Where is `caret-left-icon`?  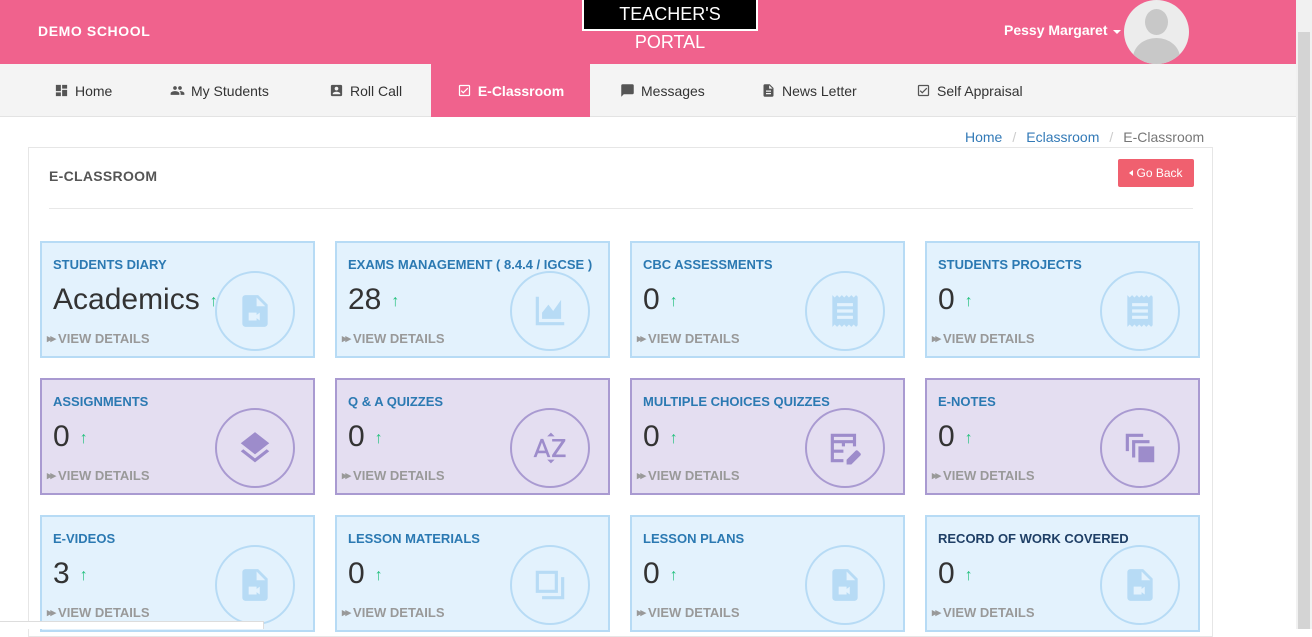
caret-left-icon is located at coordinates (1131, 173).